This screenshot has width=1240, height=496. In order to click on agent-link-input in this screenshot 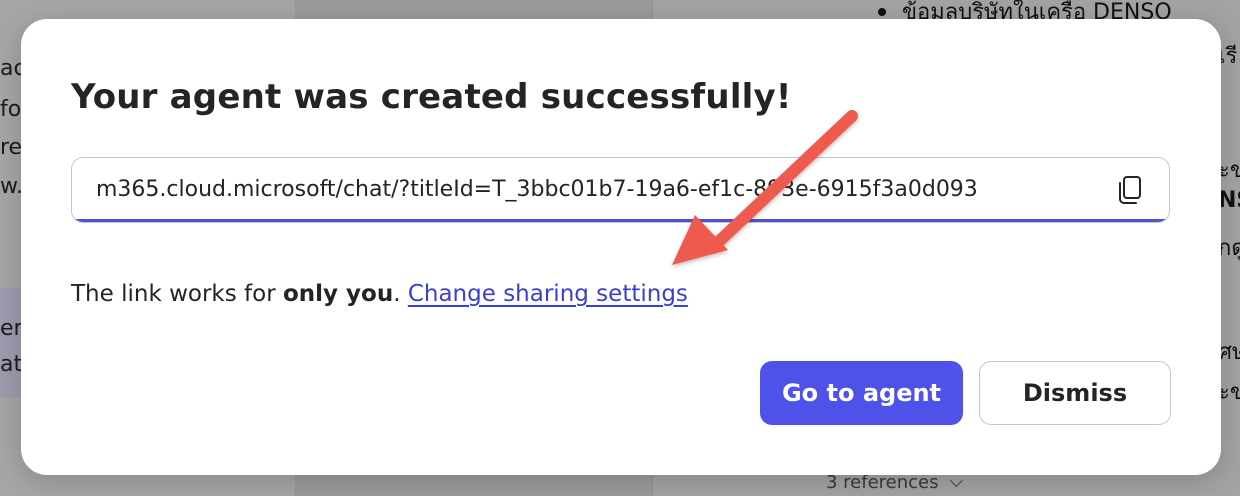, I will do `click(591, 189)`.